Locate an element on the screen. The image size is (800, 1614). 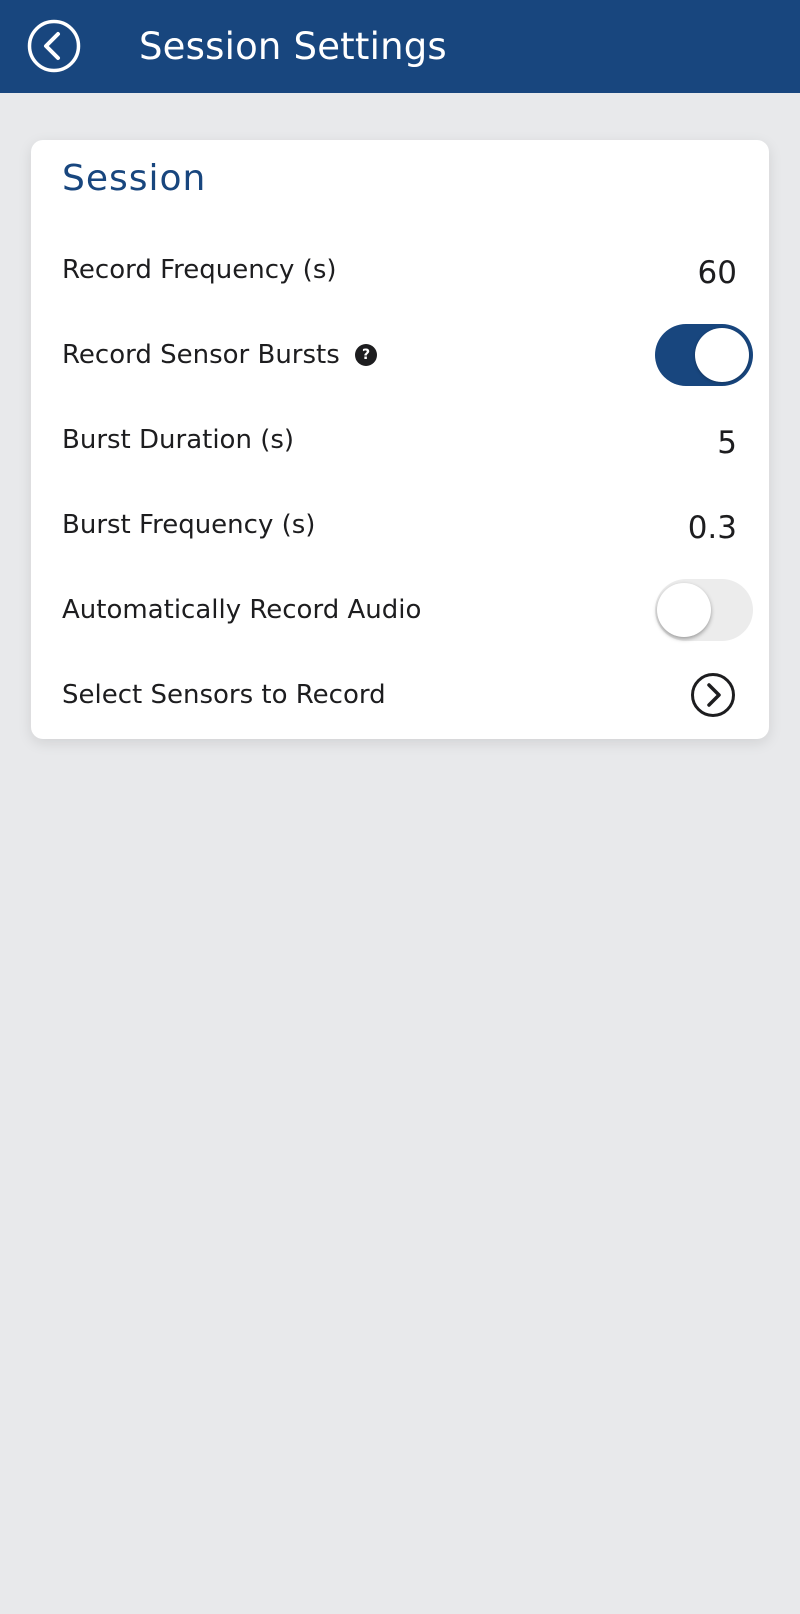
help-icon: ? is located at coordinates (366, 355).